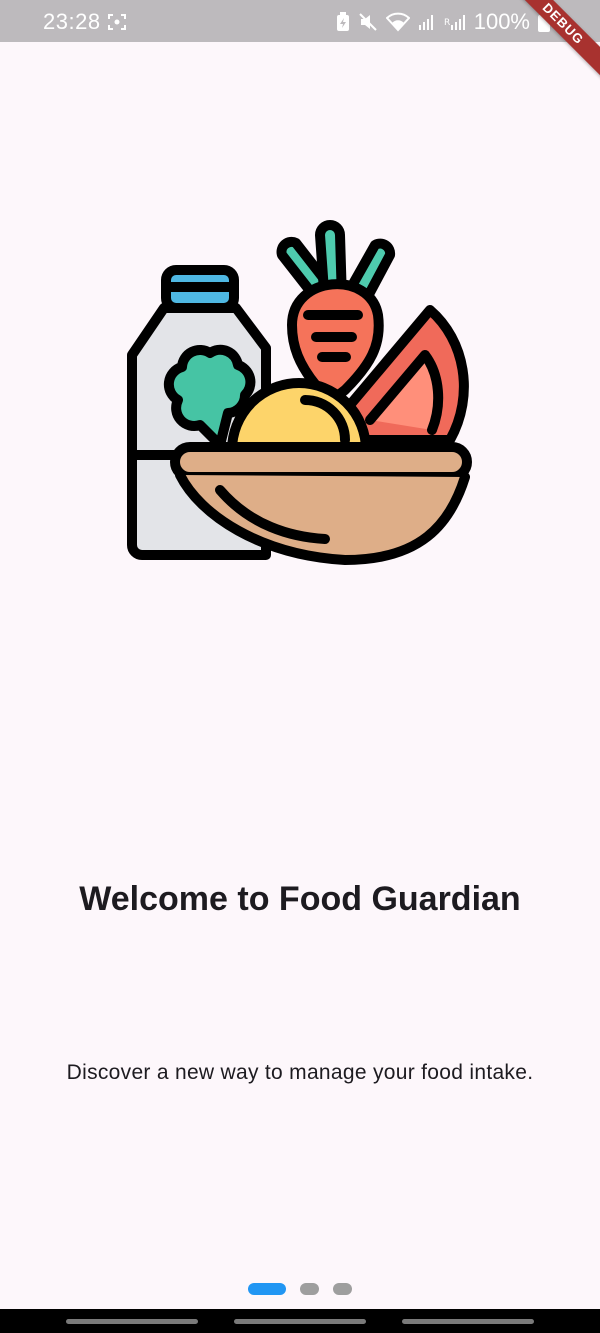 The image size is (600, 1333). I want to click on nav-handle-center, so click(300, 1321).